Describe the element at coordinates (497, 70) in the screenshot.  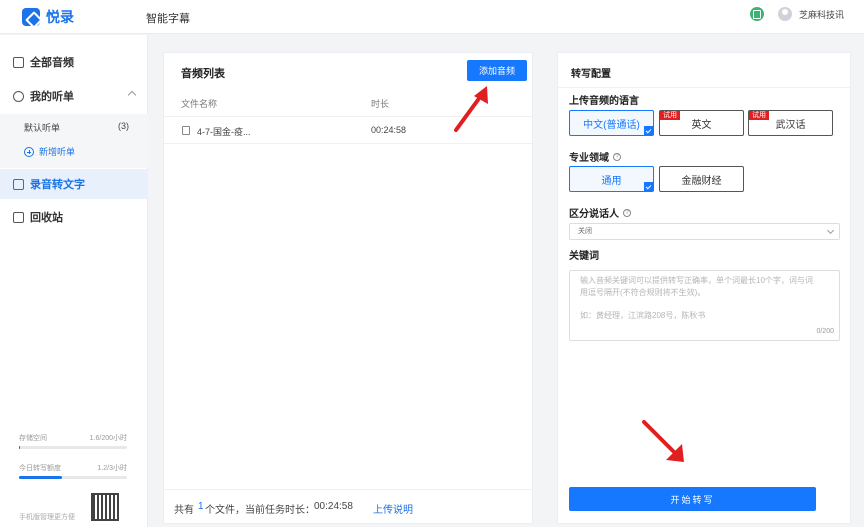
I see `add-audio-button: 添加音频` at that location.